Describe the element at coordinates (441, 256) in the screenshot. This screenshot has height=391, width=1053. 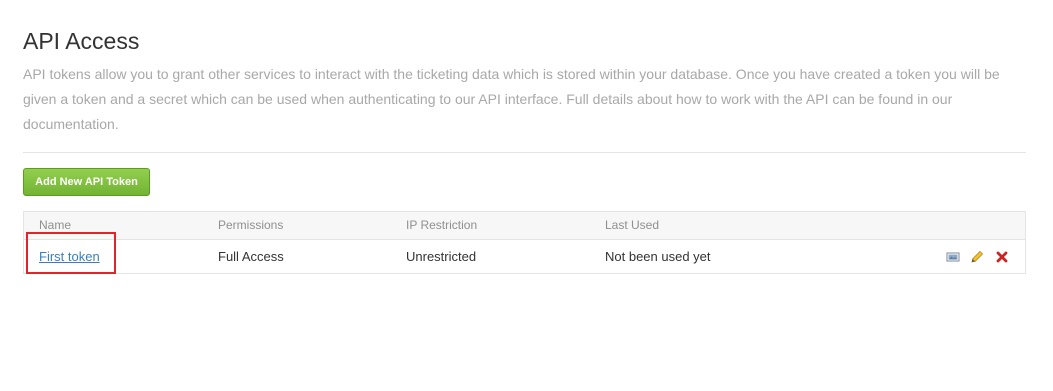
I see `token-ip-restriction: Unrestricted` at that location.